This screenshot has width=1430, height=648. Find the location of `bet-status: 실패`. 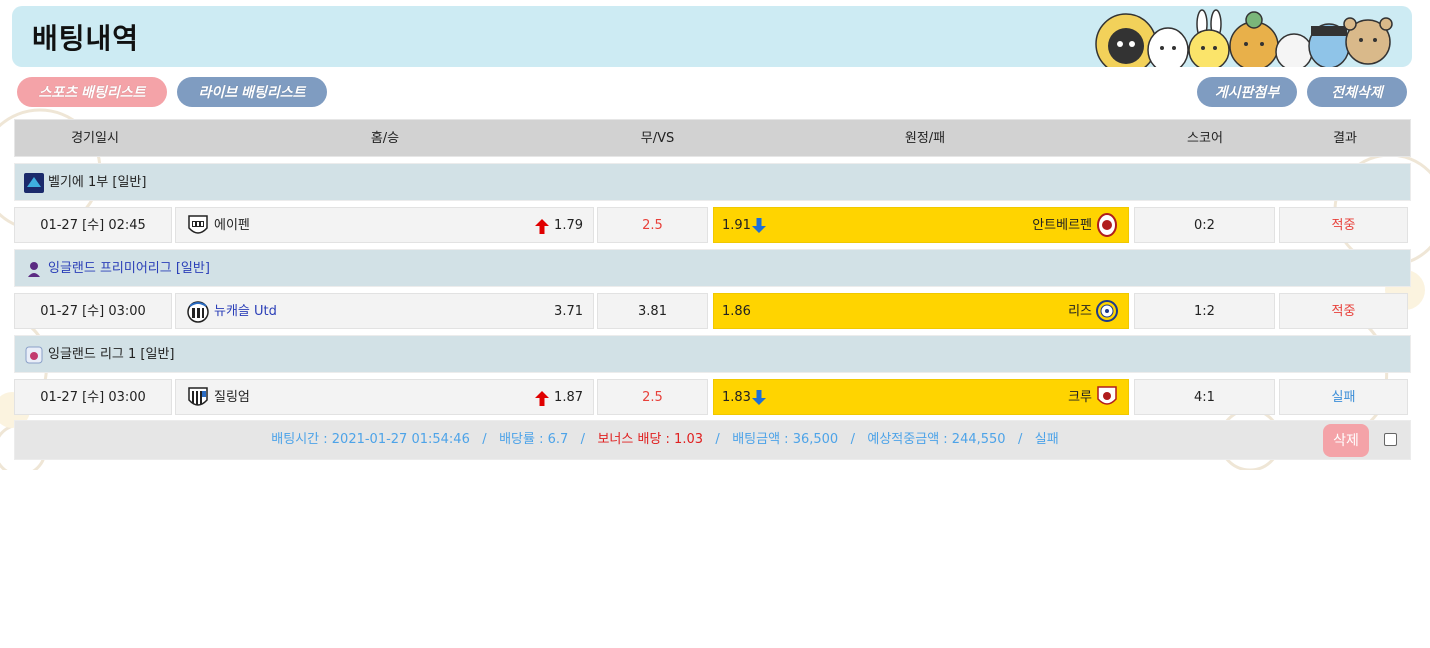

bet-status: 실패 is located at coordinates (1046, 439).